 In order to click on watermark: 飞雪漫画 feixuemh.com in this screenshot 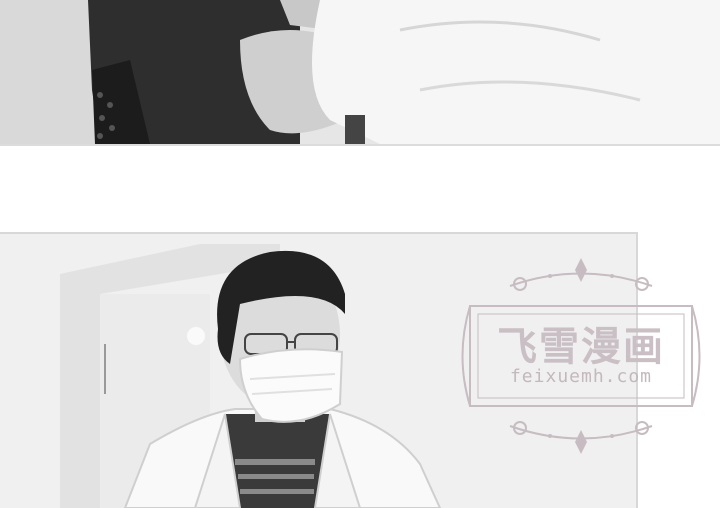, I will do `click(581, 356)`.